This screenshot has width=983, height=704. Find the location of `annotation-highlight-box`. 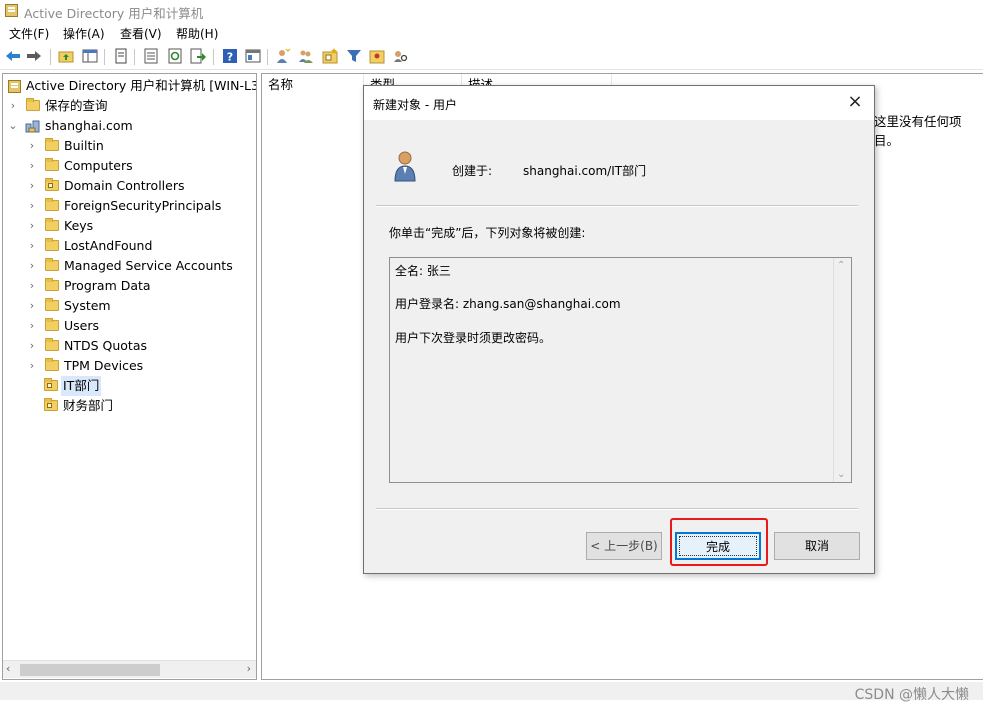

annotation-highlight-box is located at coordinates (719, 542).